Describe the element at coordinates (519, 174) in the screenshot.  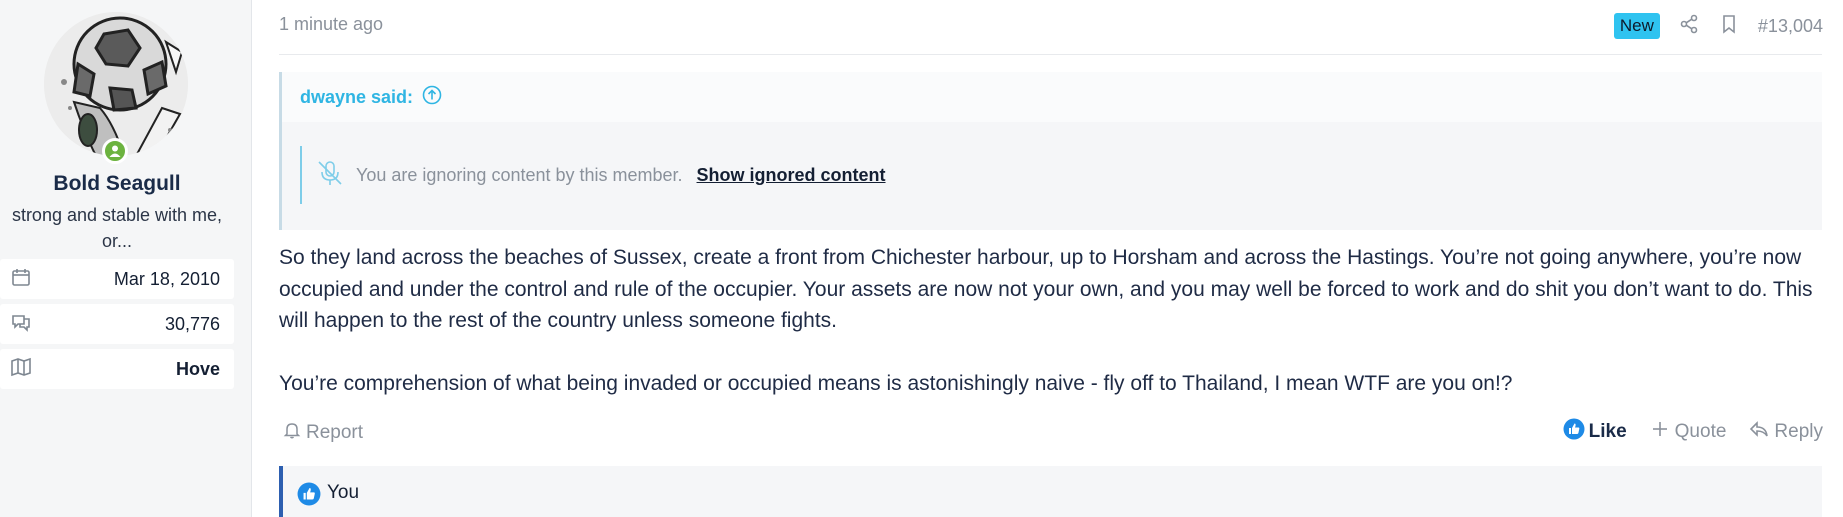
I see `ignored-content-text: You are ignoring content by this member.` at that location.